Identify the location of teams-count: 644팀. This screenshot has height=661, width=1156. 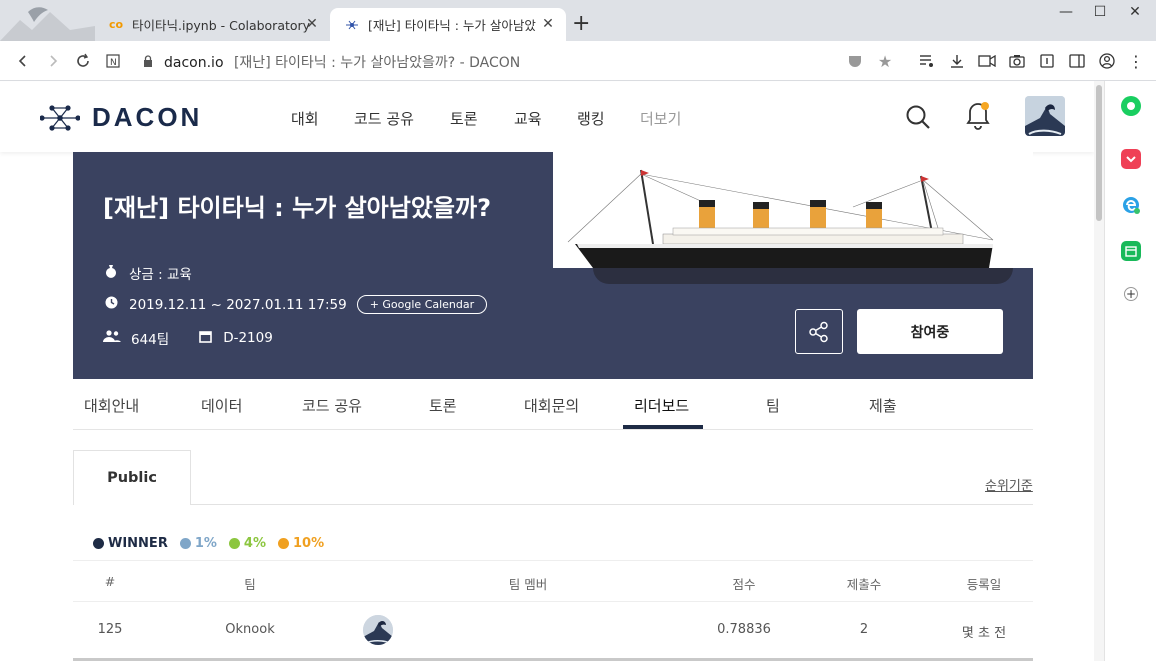
(150, 340).